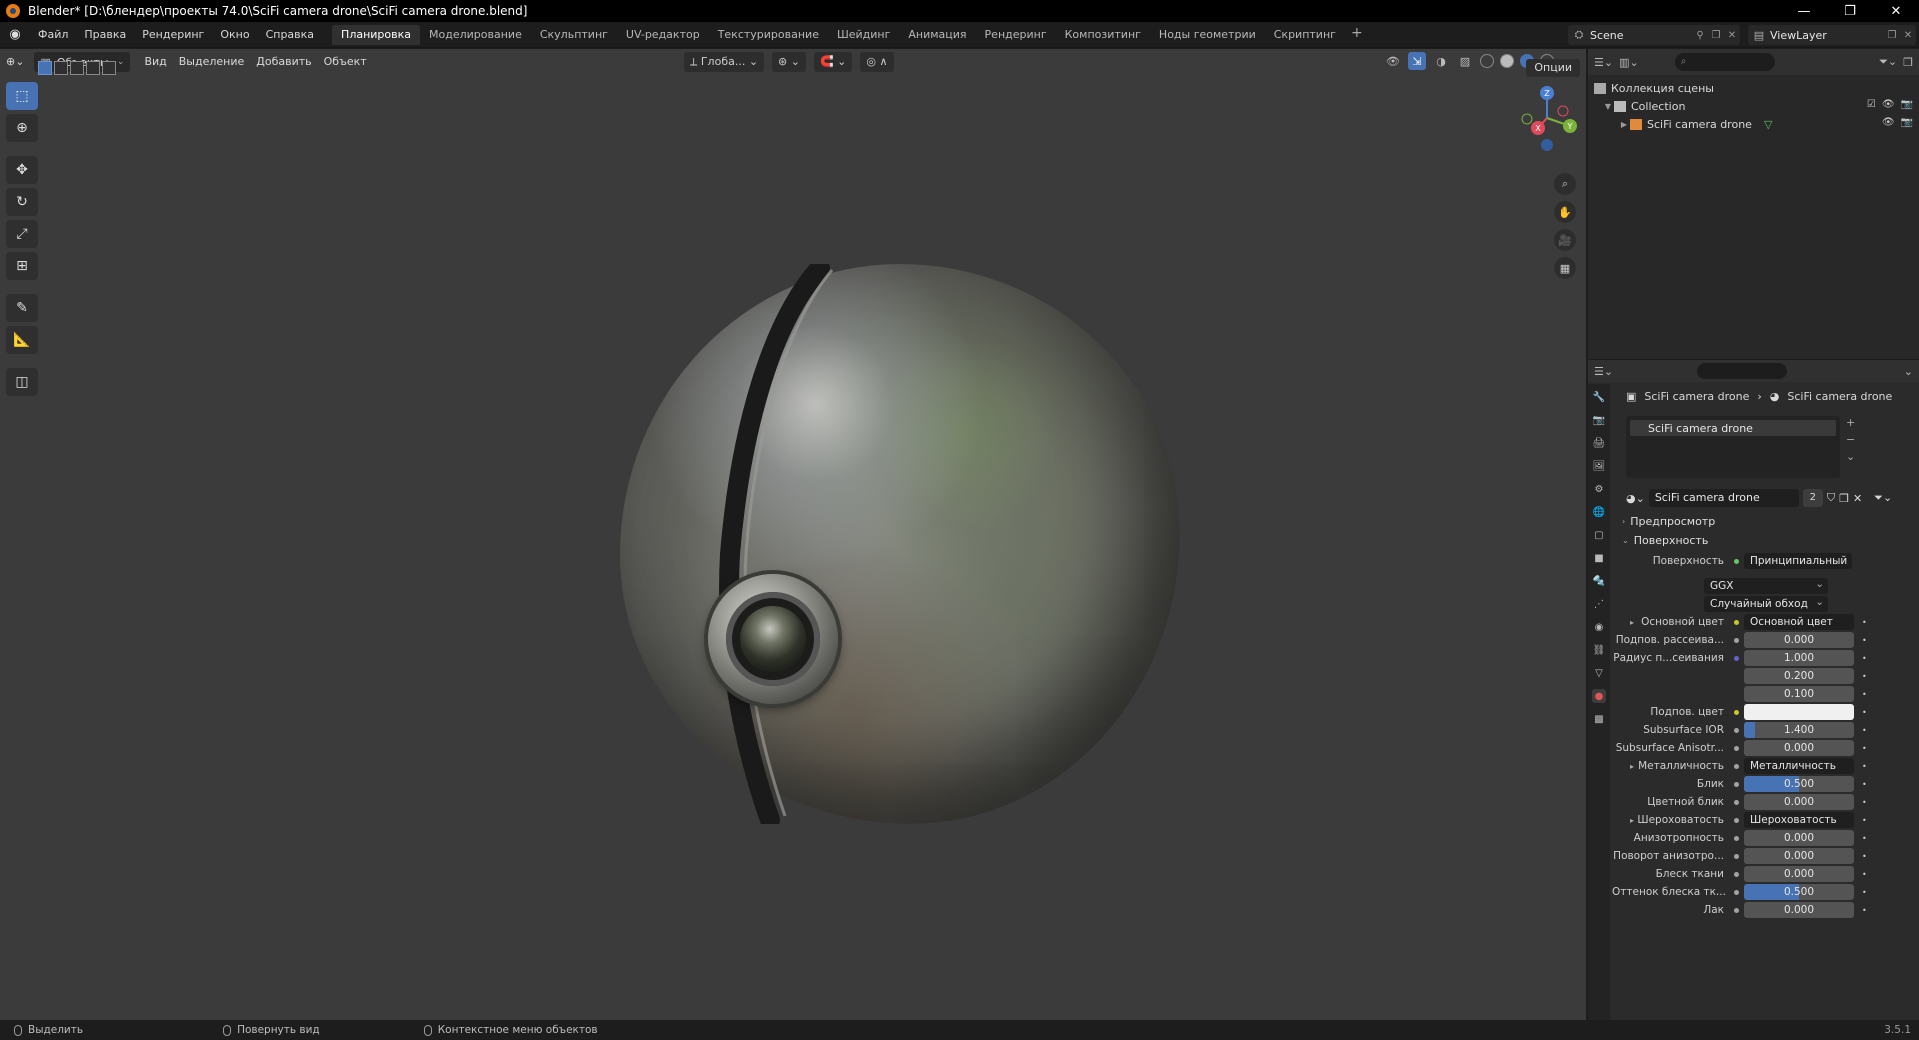 This screenshot has width=1919, height=1040. Describe the element at coordinates (1599, 420) in the screenshot. I see `render-tab-icon: 📷` at that location.